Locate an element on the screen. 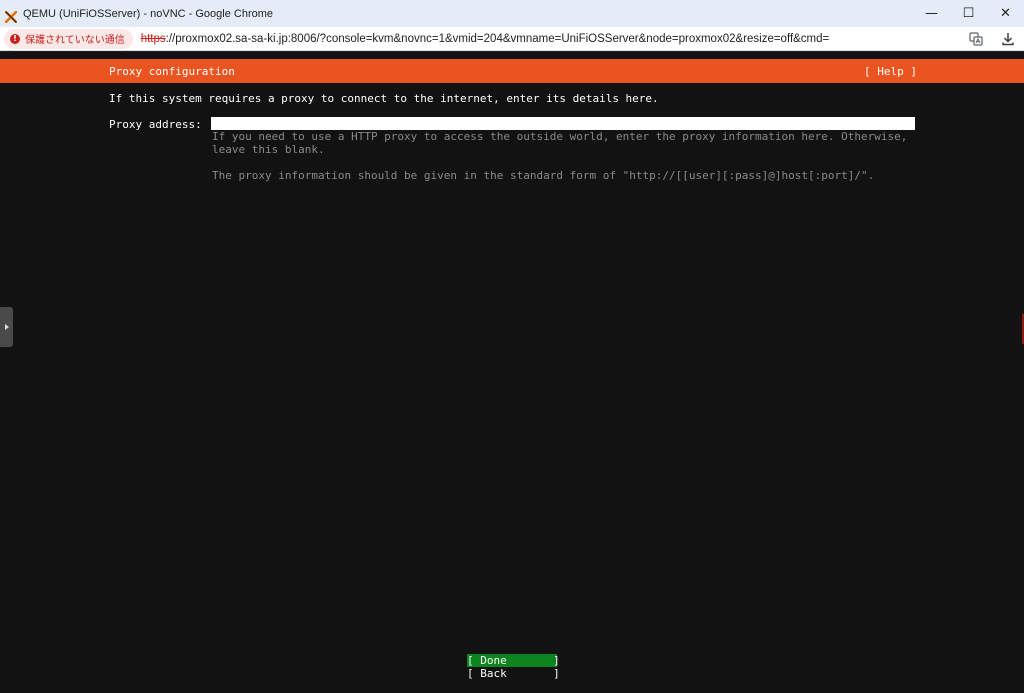 The height and width of the screenshot is (693, 1024). maximize-button: ☐ is located at coordinates (968, 13).